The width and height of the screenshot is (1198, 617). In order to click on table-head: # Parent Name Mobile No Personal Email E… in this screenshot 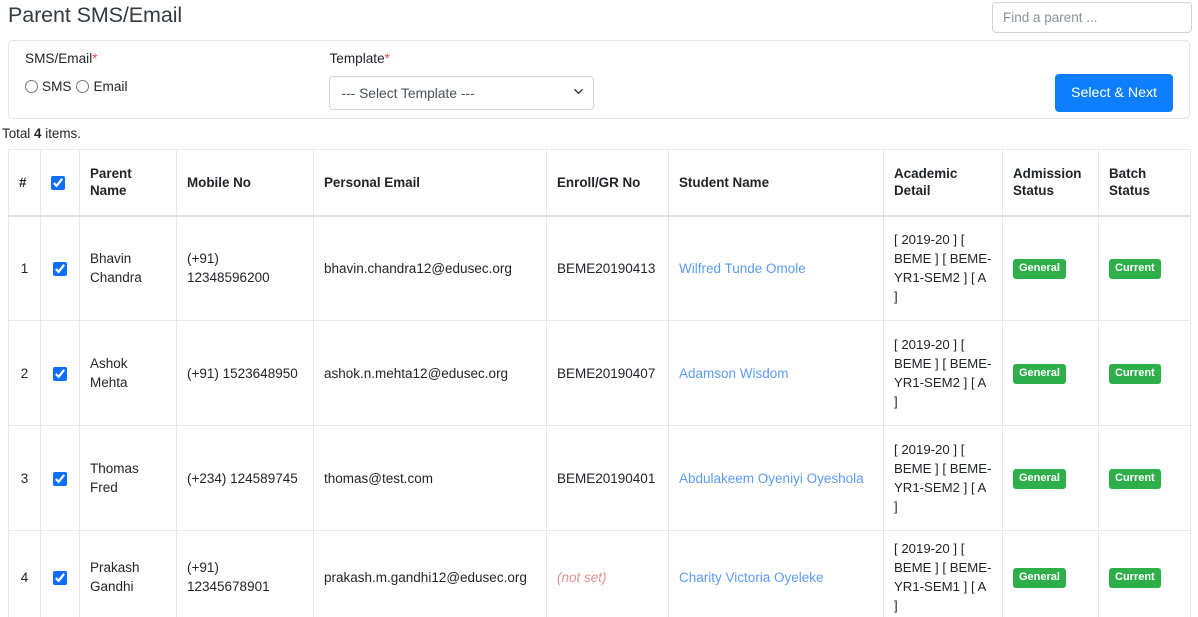, I will do `click(599, 183)`.